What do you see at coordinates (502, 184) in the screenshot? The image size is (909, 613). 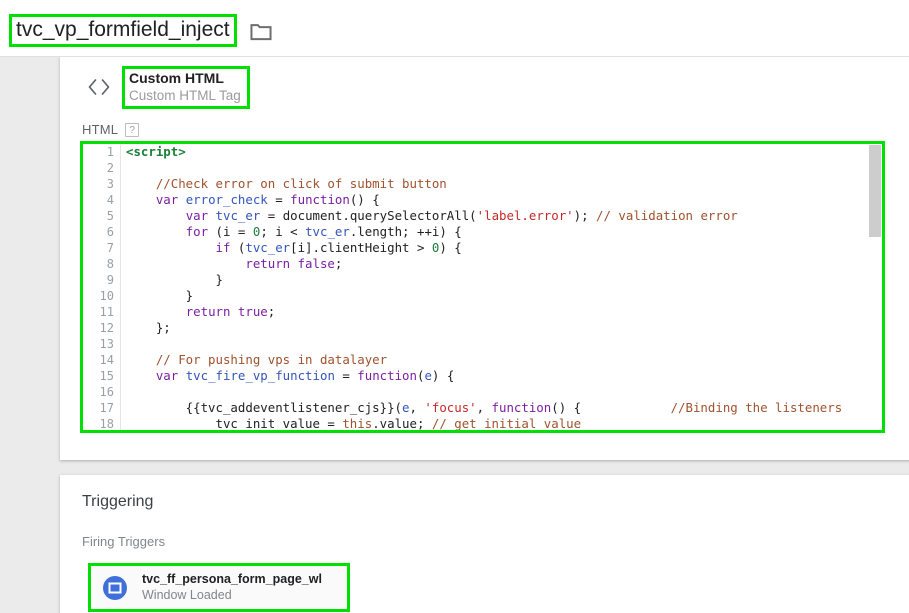 I see `code-line: //Check error on click of submit button` at bounding box center [502, 184].